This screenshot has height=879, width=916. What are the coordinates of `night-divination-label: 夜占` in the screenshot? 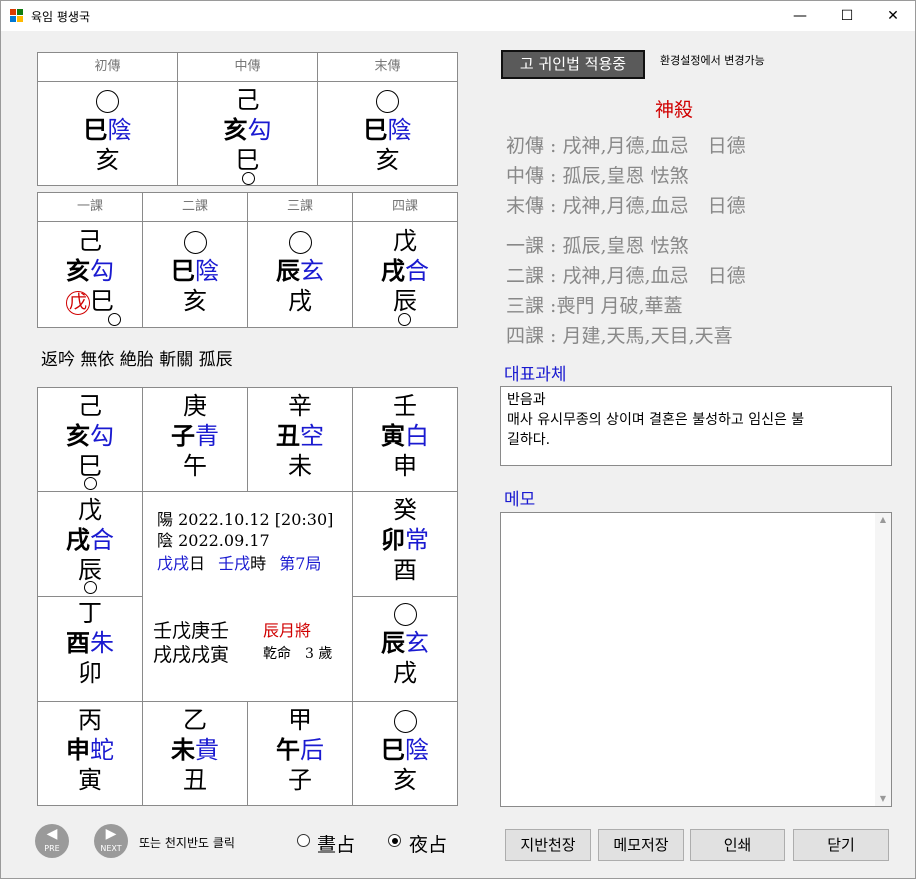 It's located at (428, 843).